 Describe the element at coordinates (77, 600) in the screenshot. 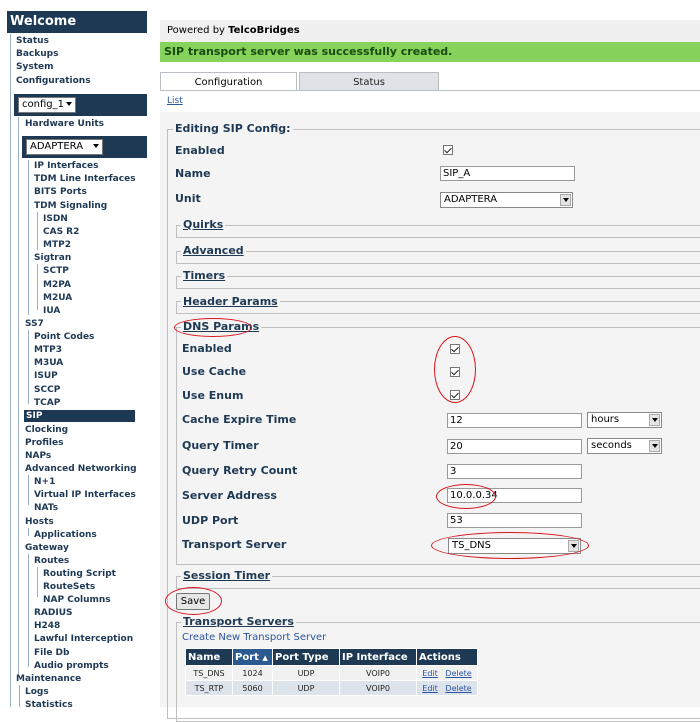

I see `nav-nap-columns: NAP Columns` at that location.